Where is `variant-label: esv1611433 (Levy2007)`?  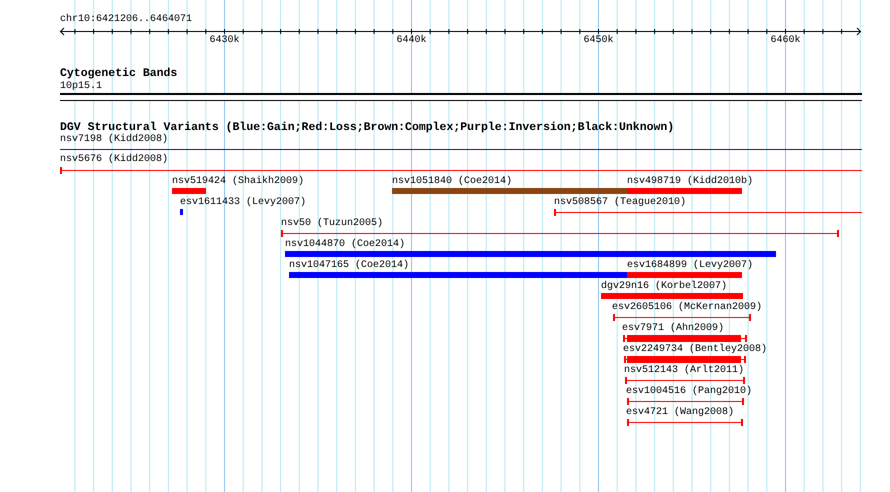 variant-label: esv1611433 (Levy2007) is located at coordinates (243, 203).